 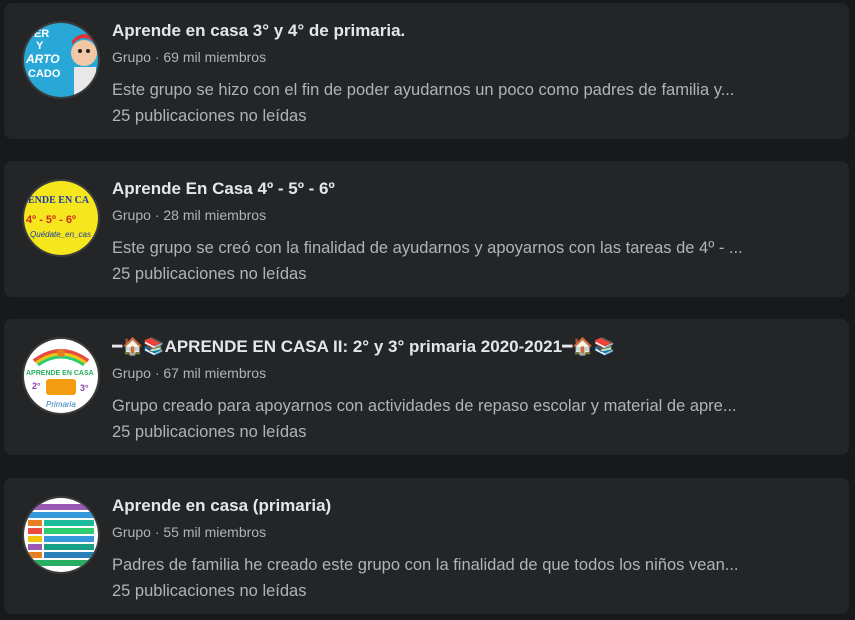 I want to click on group-meta: Grupo · 67 mil miembros, so click(x=189, y=373).